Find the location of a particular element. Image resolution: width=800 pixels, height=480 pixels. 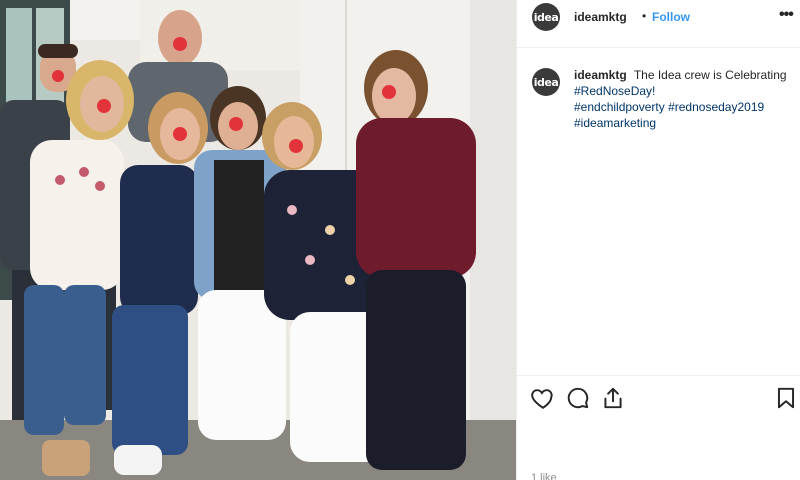

post-header: idea ideamktg • Follow ••• is located at coordinates (658, 17).